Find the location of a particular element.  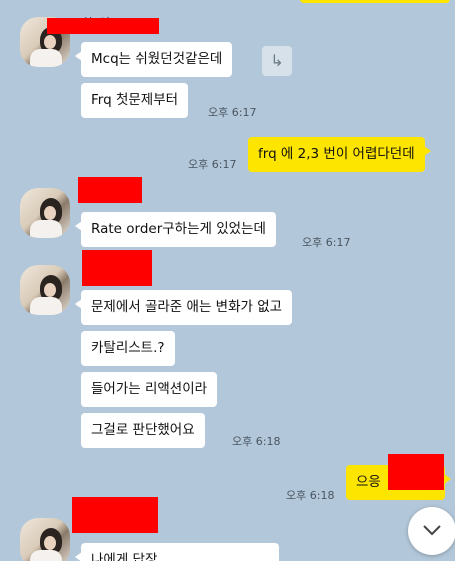

scroll-down-button is located at coordinates (431, 531).